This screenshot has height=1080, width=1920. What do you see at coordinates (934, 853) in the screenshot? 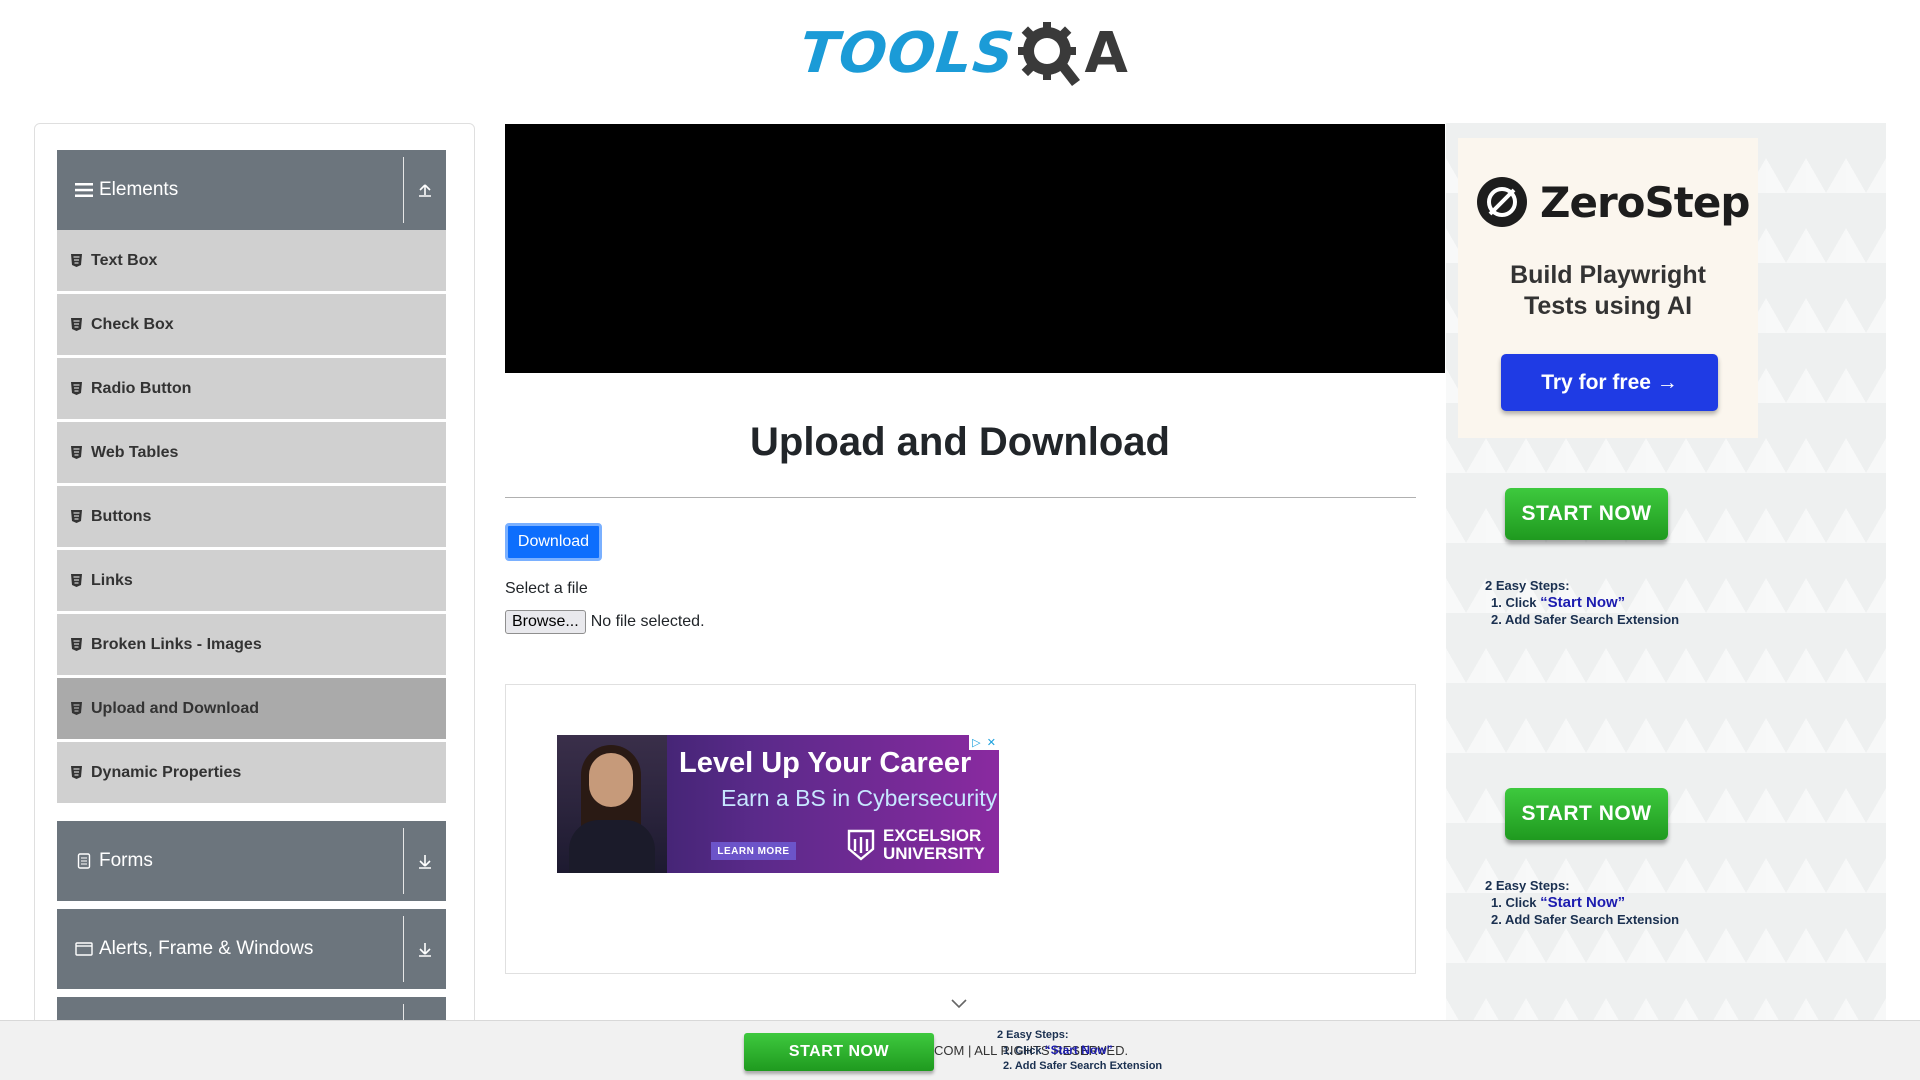
I see `ad-university-line2: UNIVERSITY` at bounding box center [934, 853].